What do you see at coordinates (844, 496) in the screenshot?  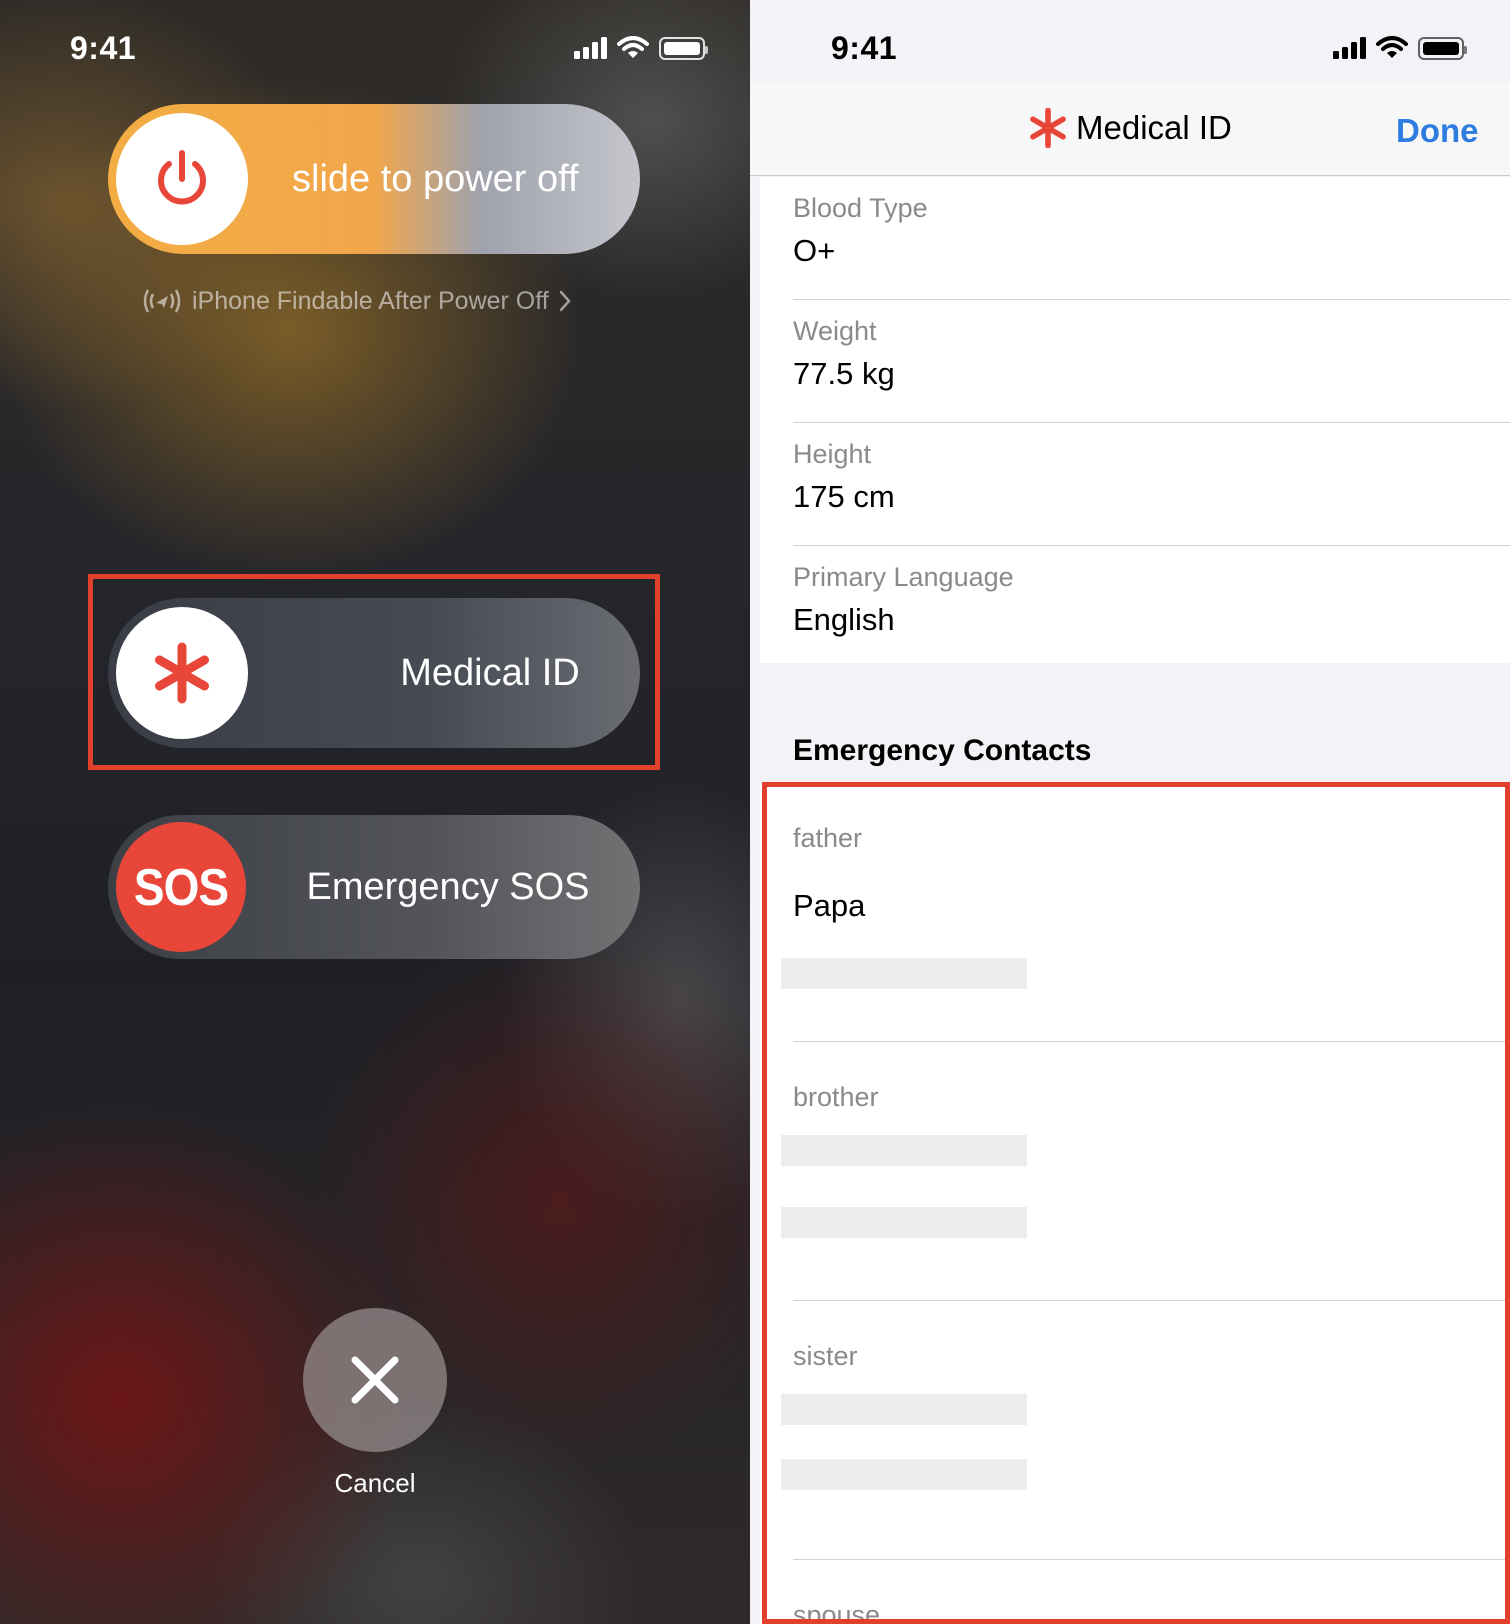 I see `info-value: 175 cm` at bounding box center [844, 496].